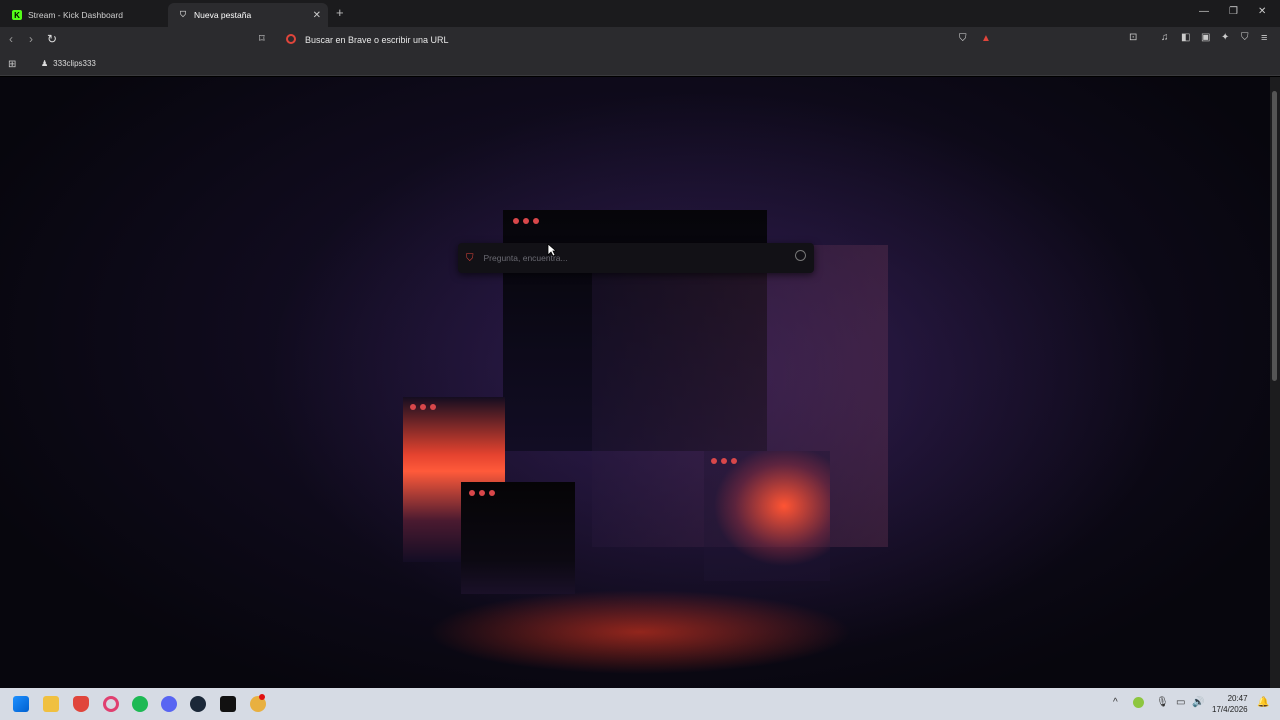  Describe the element at coordinates (262, 697) in the screenshot. I see `notification-dot` at that location.